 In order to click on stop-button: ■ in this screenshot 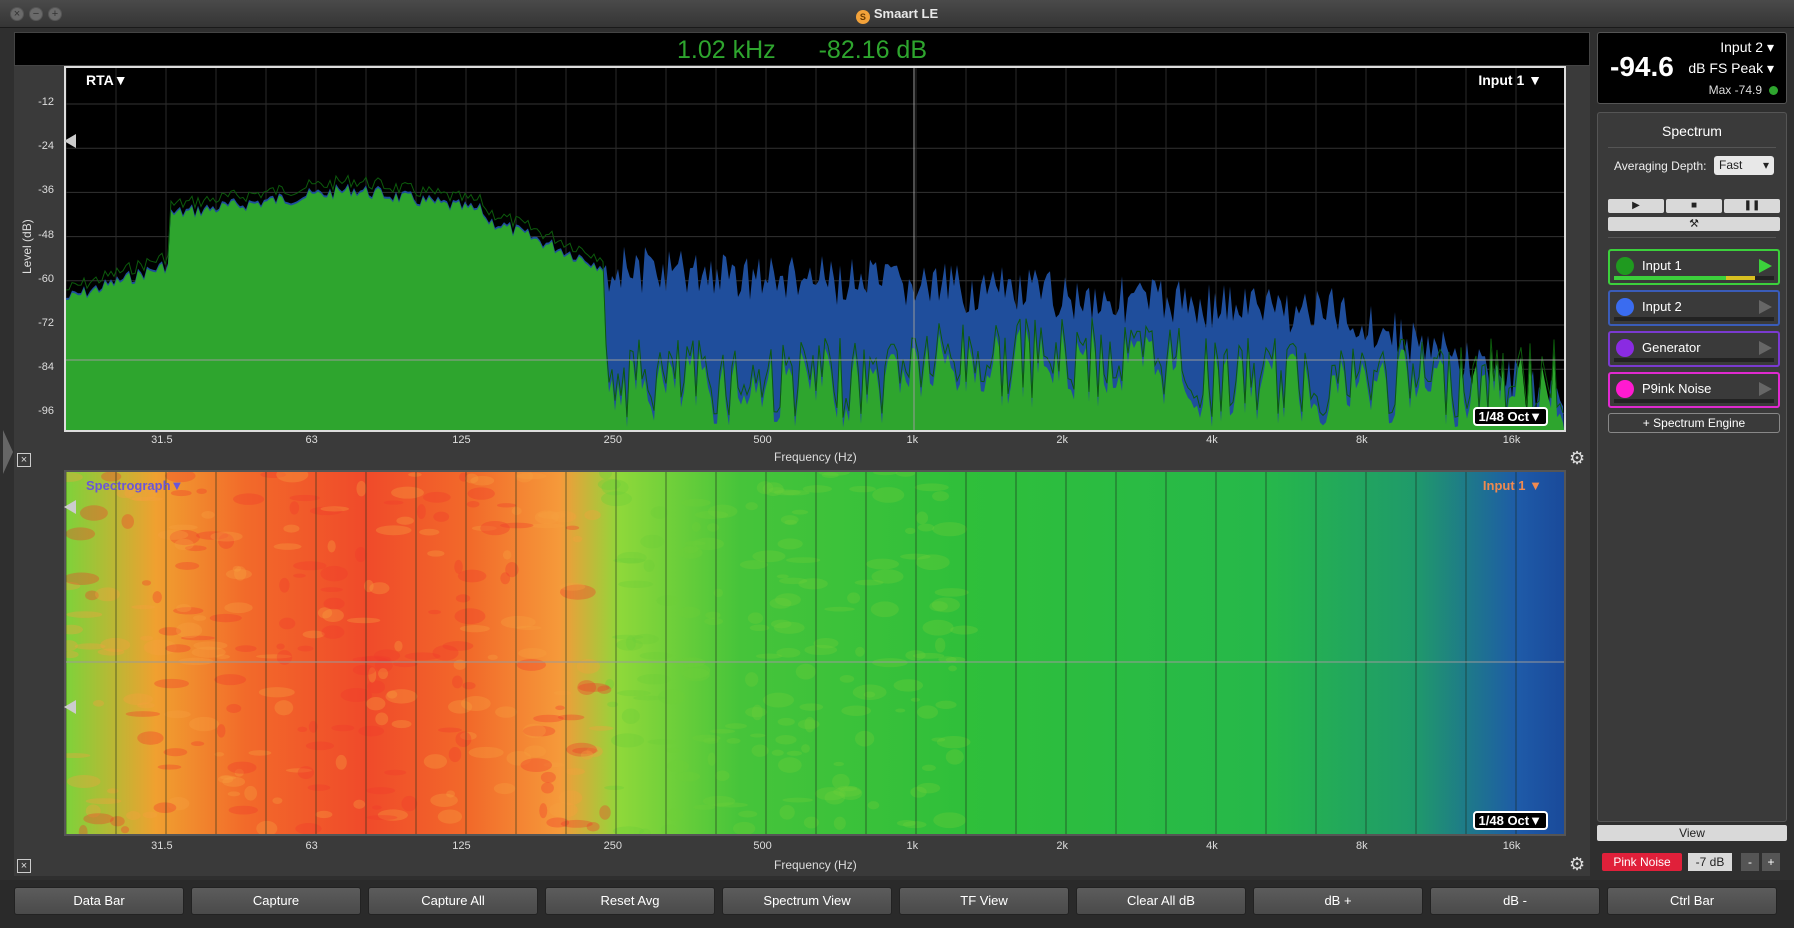, I will do `click(1694, 206)`.